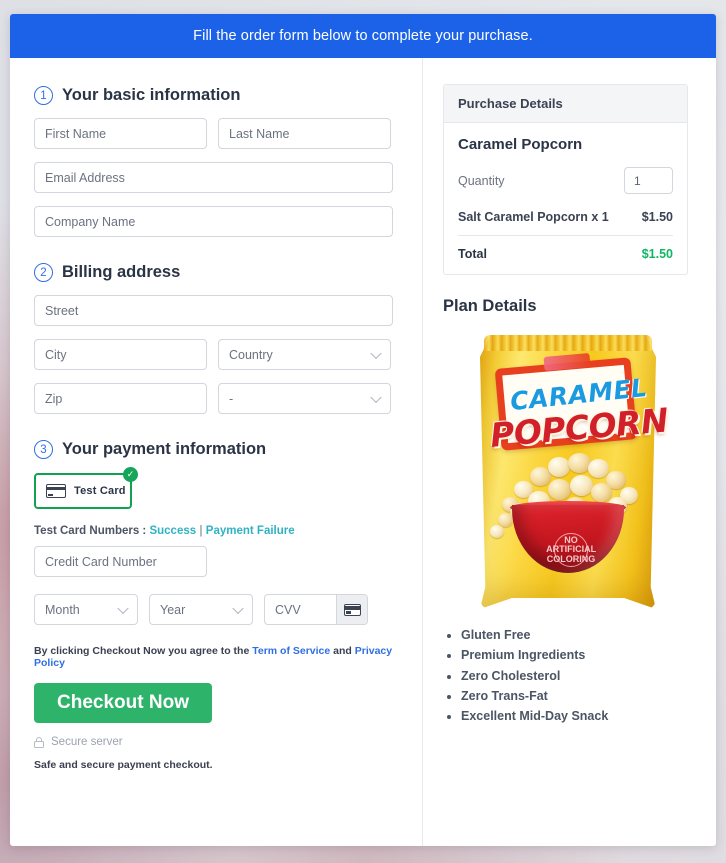 The image size is (726, 863). What do you see at coordinates (577, 635) in the screenshot?
I see `plan-feature-item: Gluten Free` at bounding box center [577, 635].